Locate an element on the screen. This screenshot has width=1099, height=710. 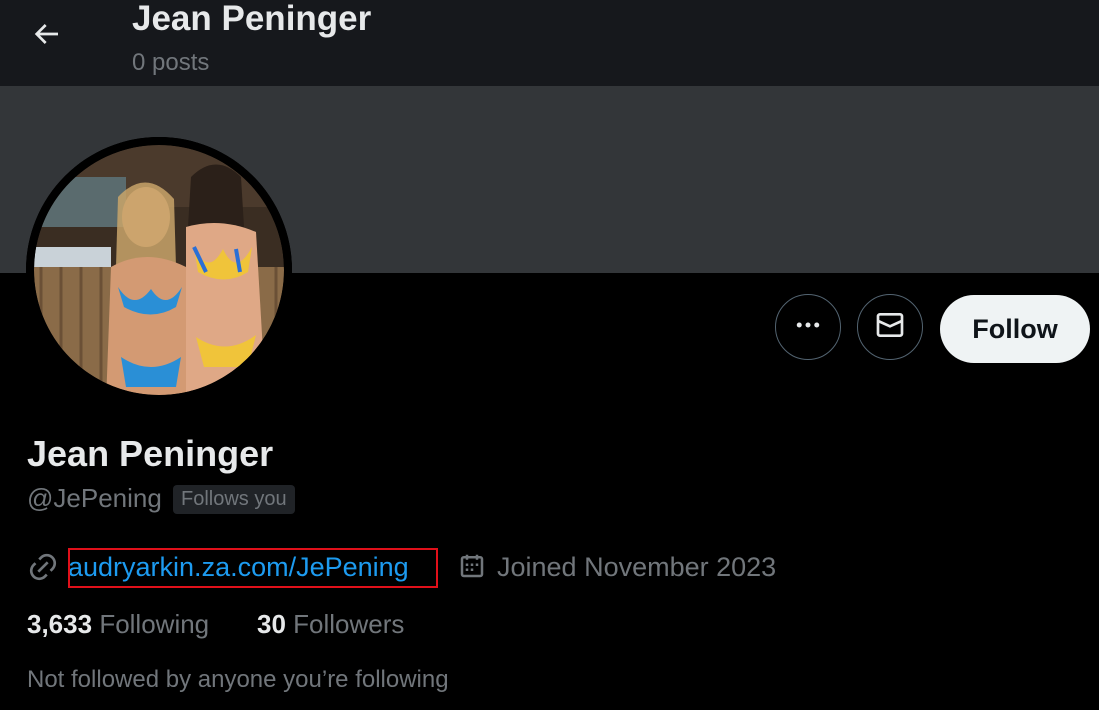
profile-website-link: audryarkin.za.com/JePening is located at coordinates (238, 567).